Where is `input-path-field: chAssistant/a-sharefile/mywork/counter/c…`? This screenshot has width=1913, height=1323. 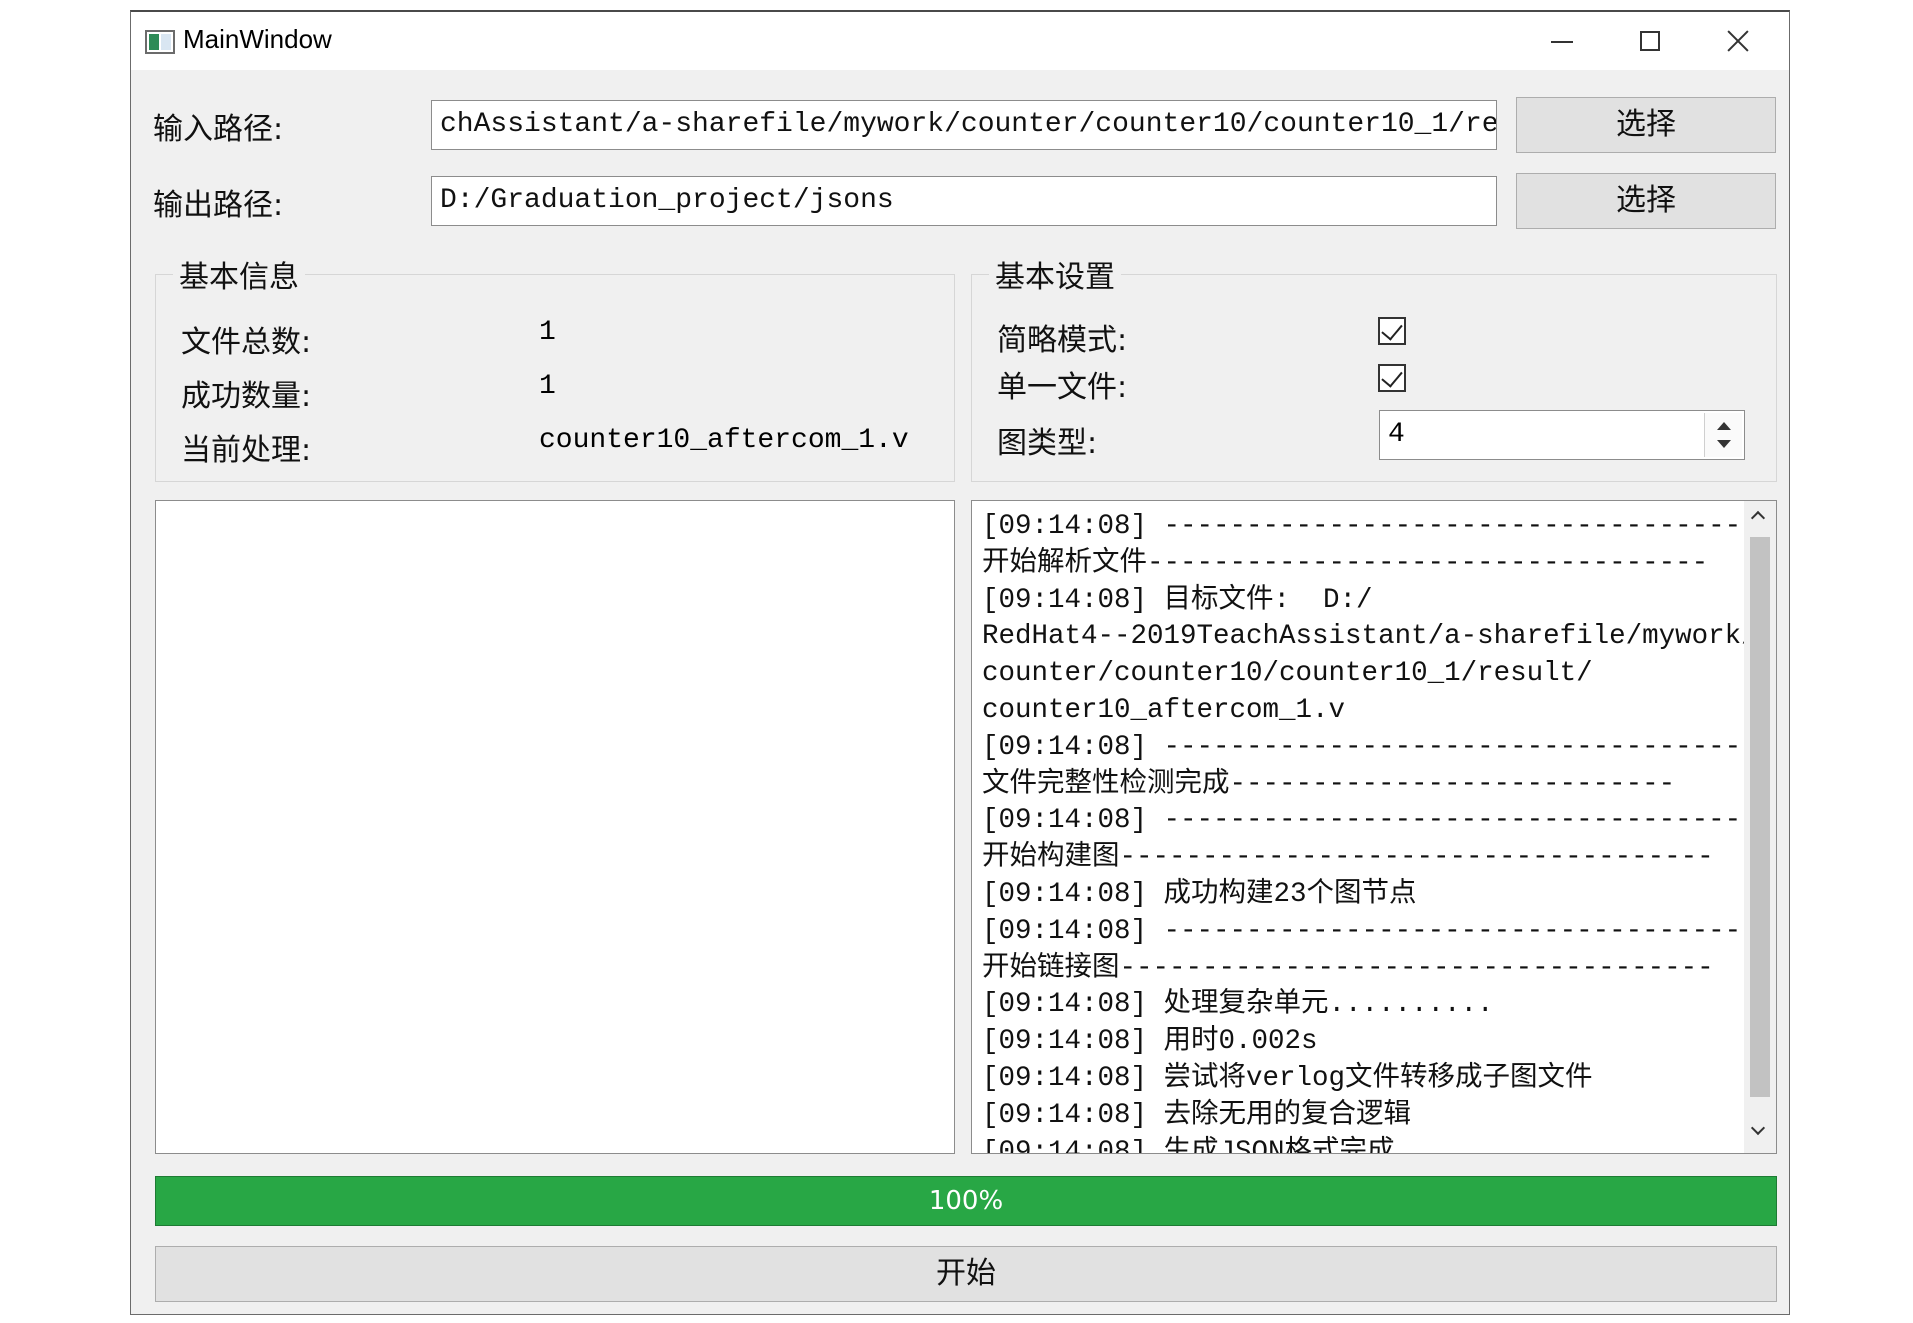 input-path-field: chAssistant/a-sharefile/mywork/counter/c… is located at coordinates (964, 125).